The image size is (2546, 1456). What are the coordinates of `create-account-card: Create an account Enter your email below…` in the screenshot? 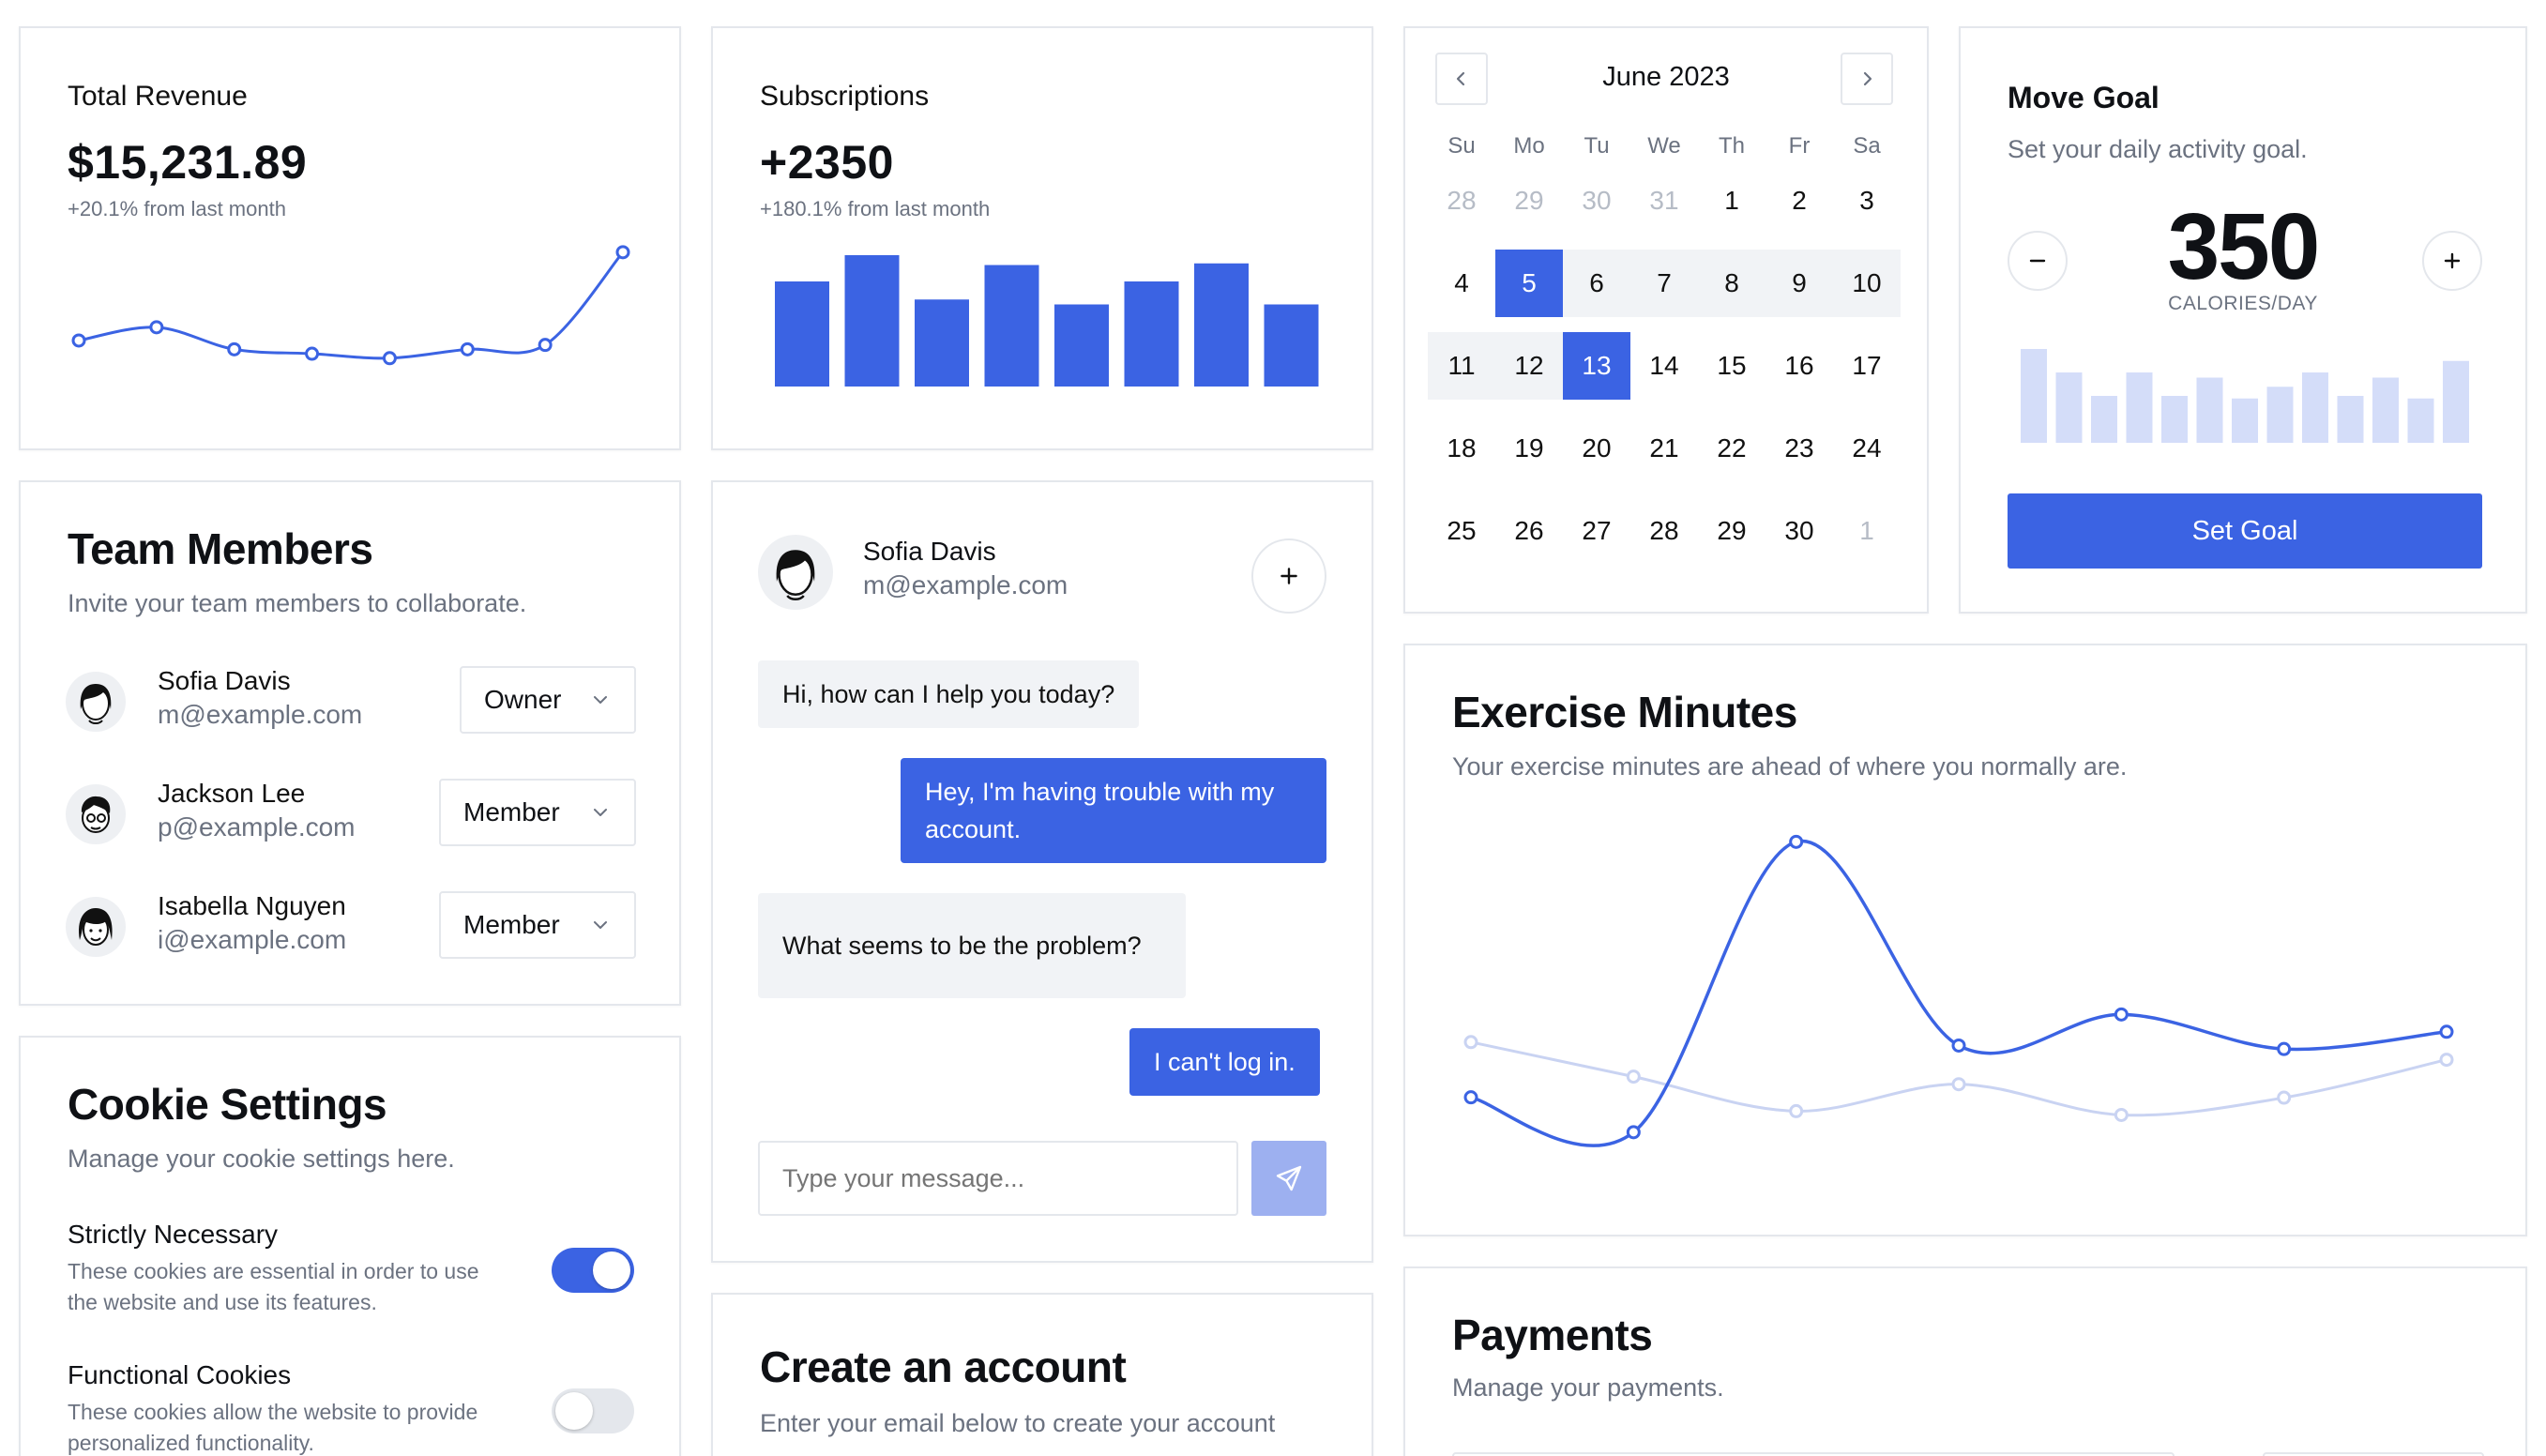 It's located at (1042, 1374).